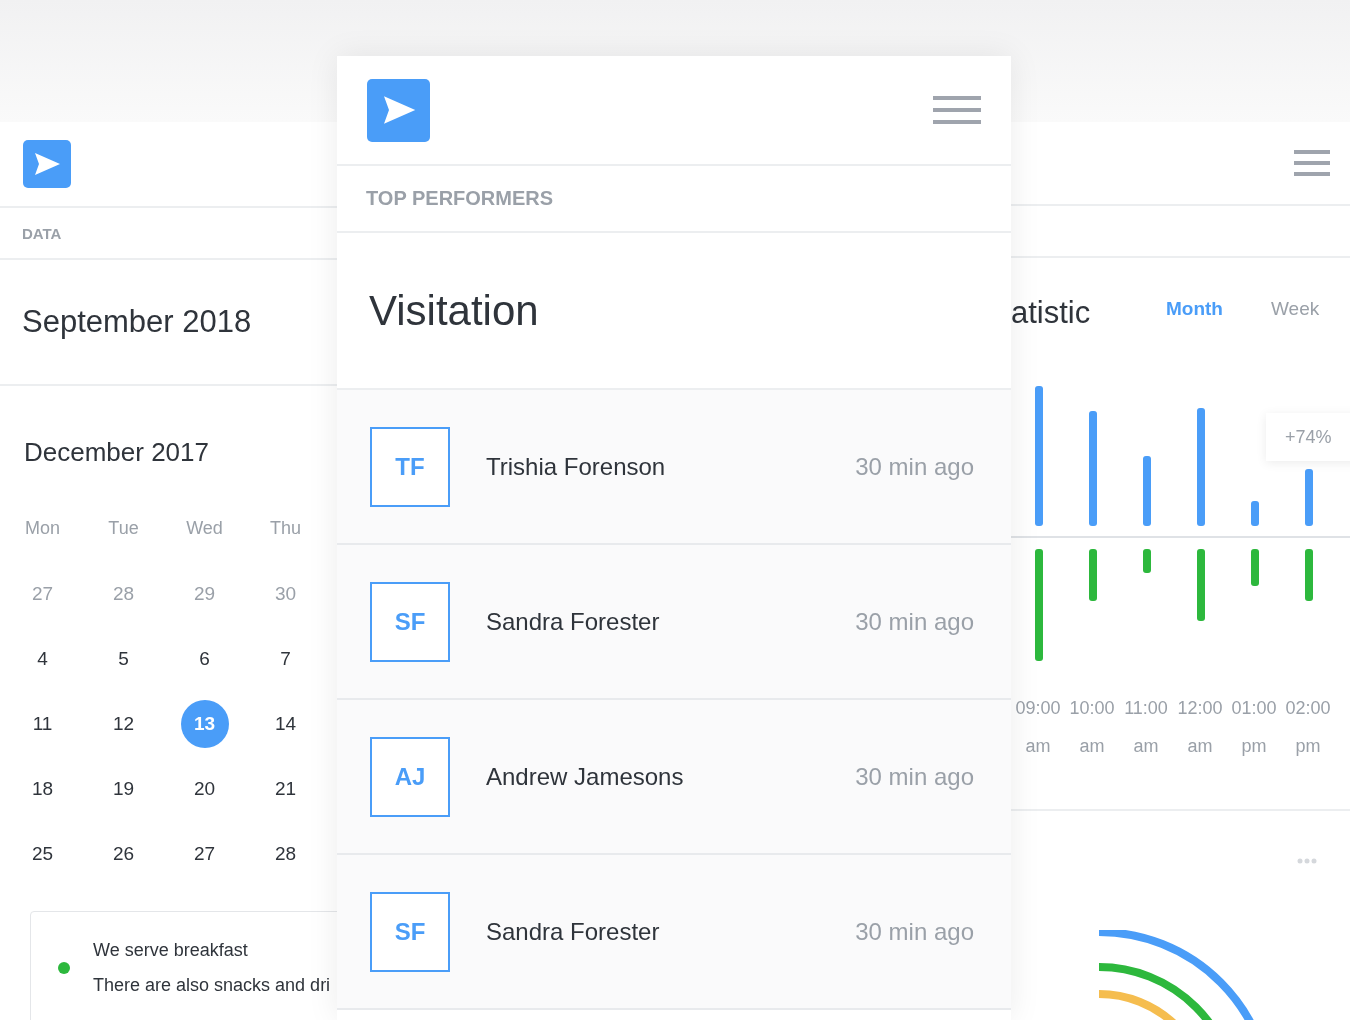 This screenshot has width=1350, height=1020. Describe the element at coordinates (204, 853) in the screenshot. I see `calendar-day: 27` at that location.